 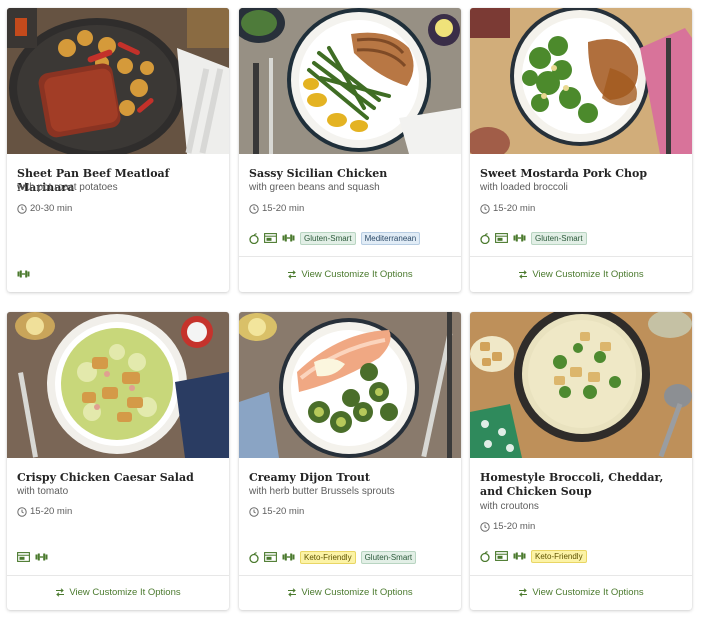 I want to click on tag-mediterranean: Mediterranean, so click(x=390, y=238).